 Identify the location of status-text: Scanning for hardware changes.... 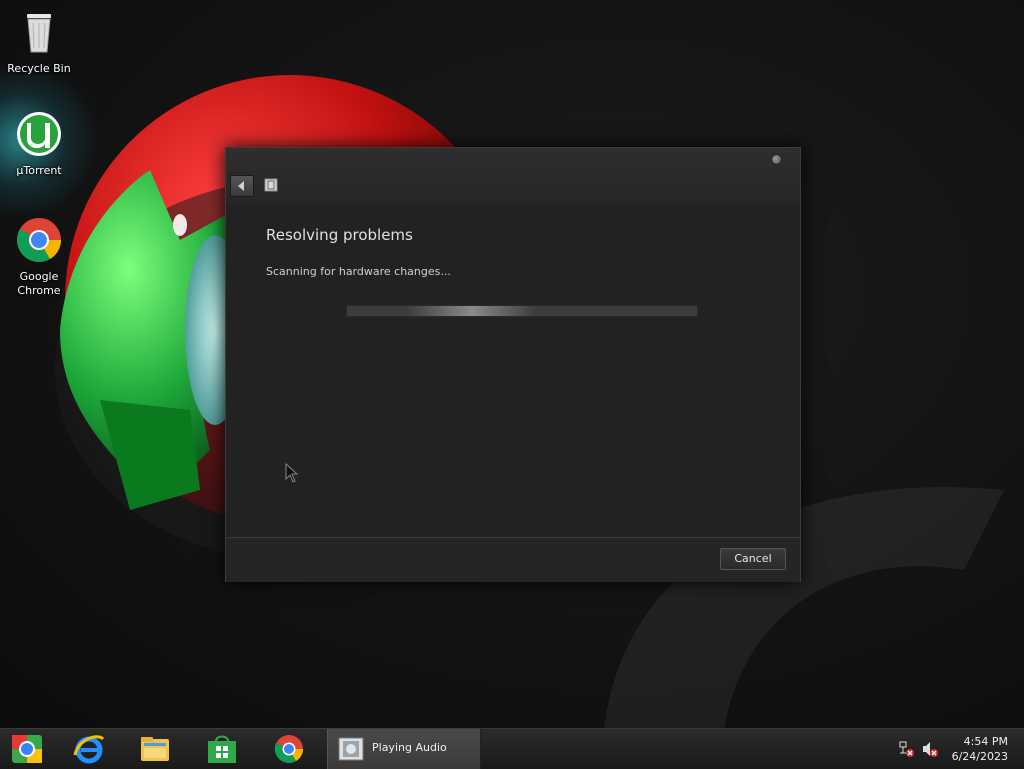
(358, 271).